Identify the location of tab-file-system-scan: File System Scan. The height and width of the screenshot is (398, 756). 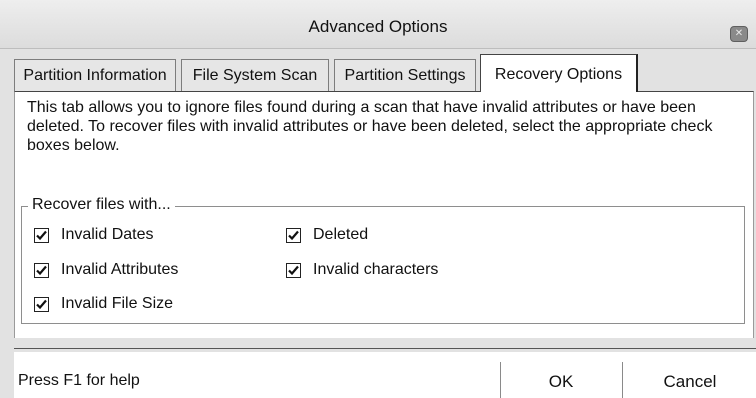
(255, 75).